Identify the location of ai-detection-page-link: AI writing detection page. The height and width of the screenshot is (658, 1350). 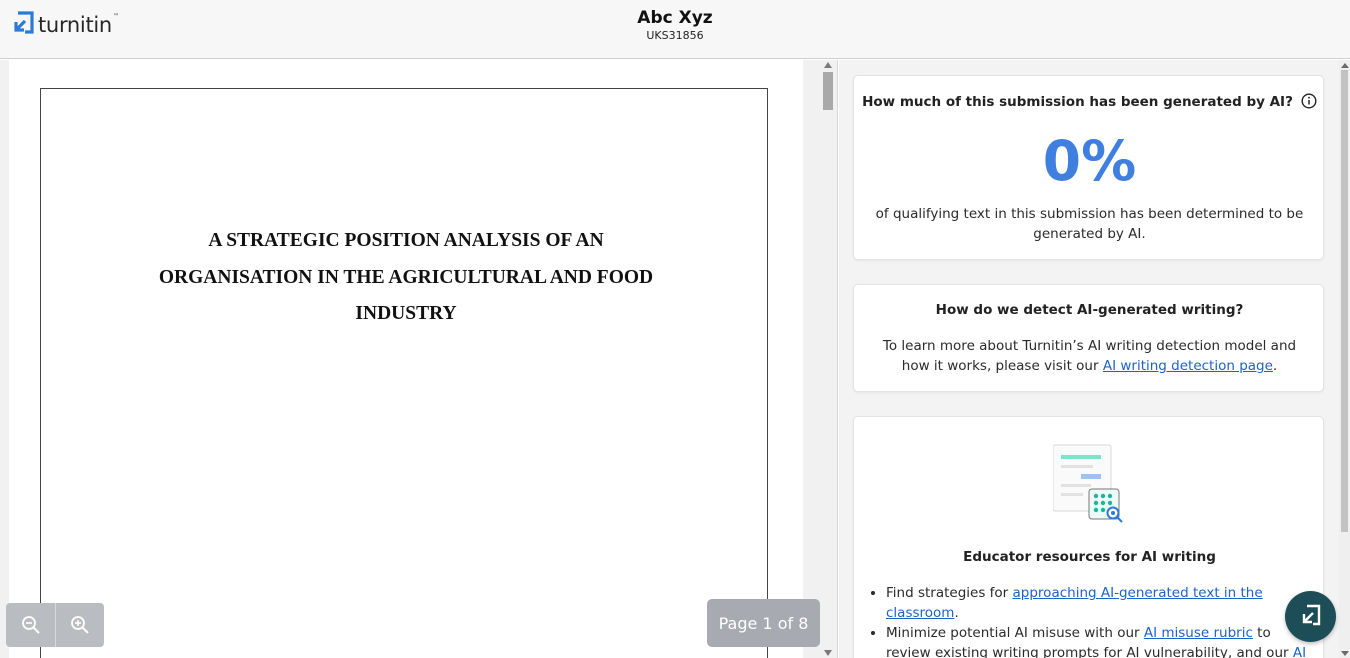
(1188, 366).